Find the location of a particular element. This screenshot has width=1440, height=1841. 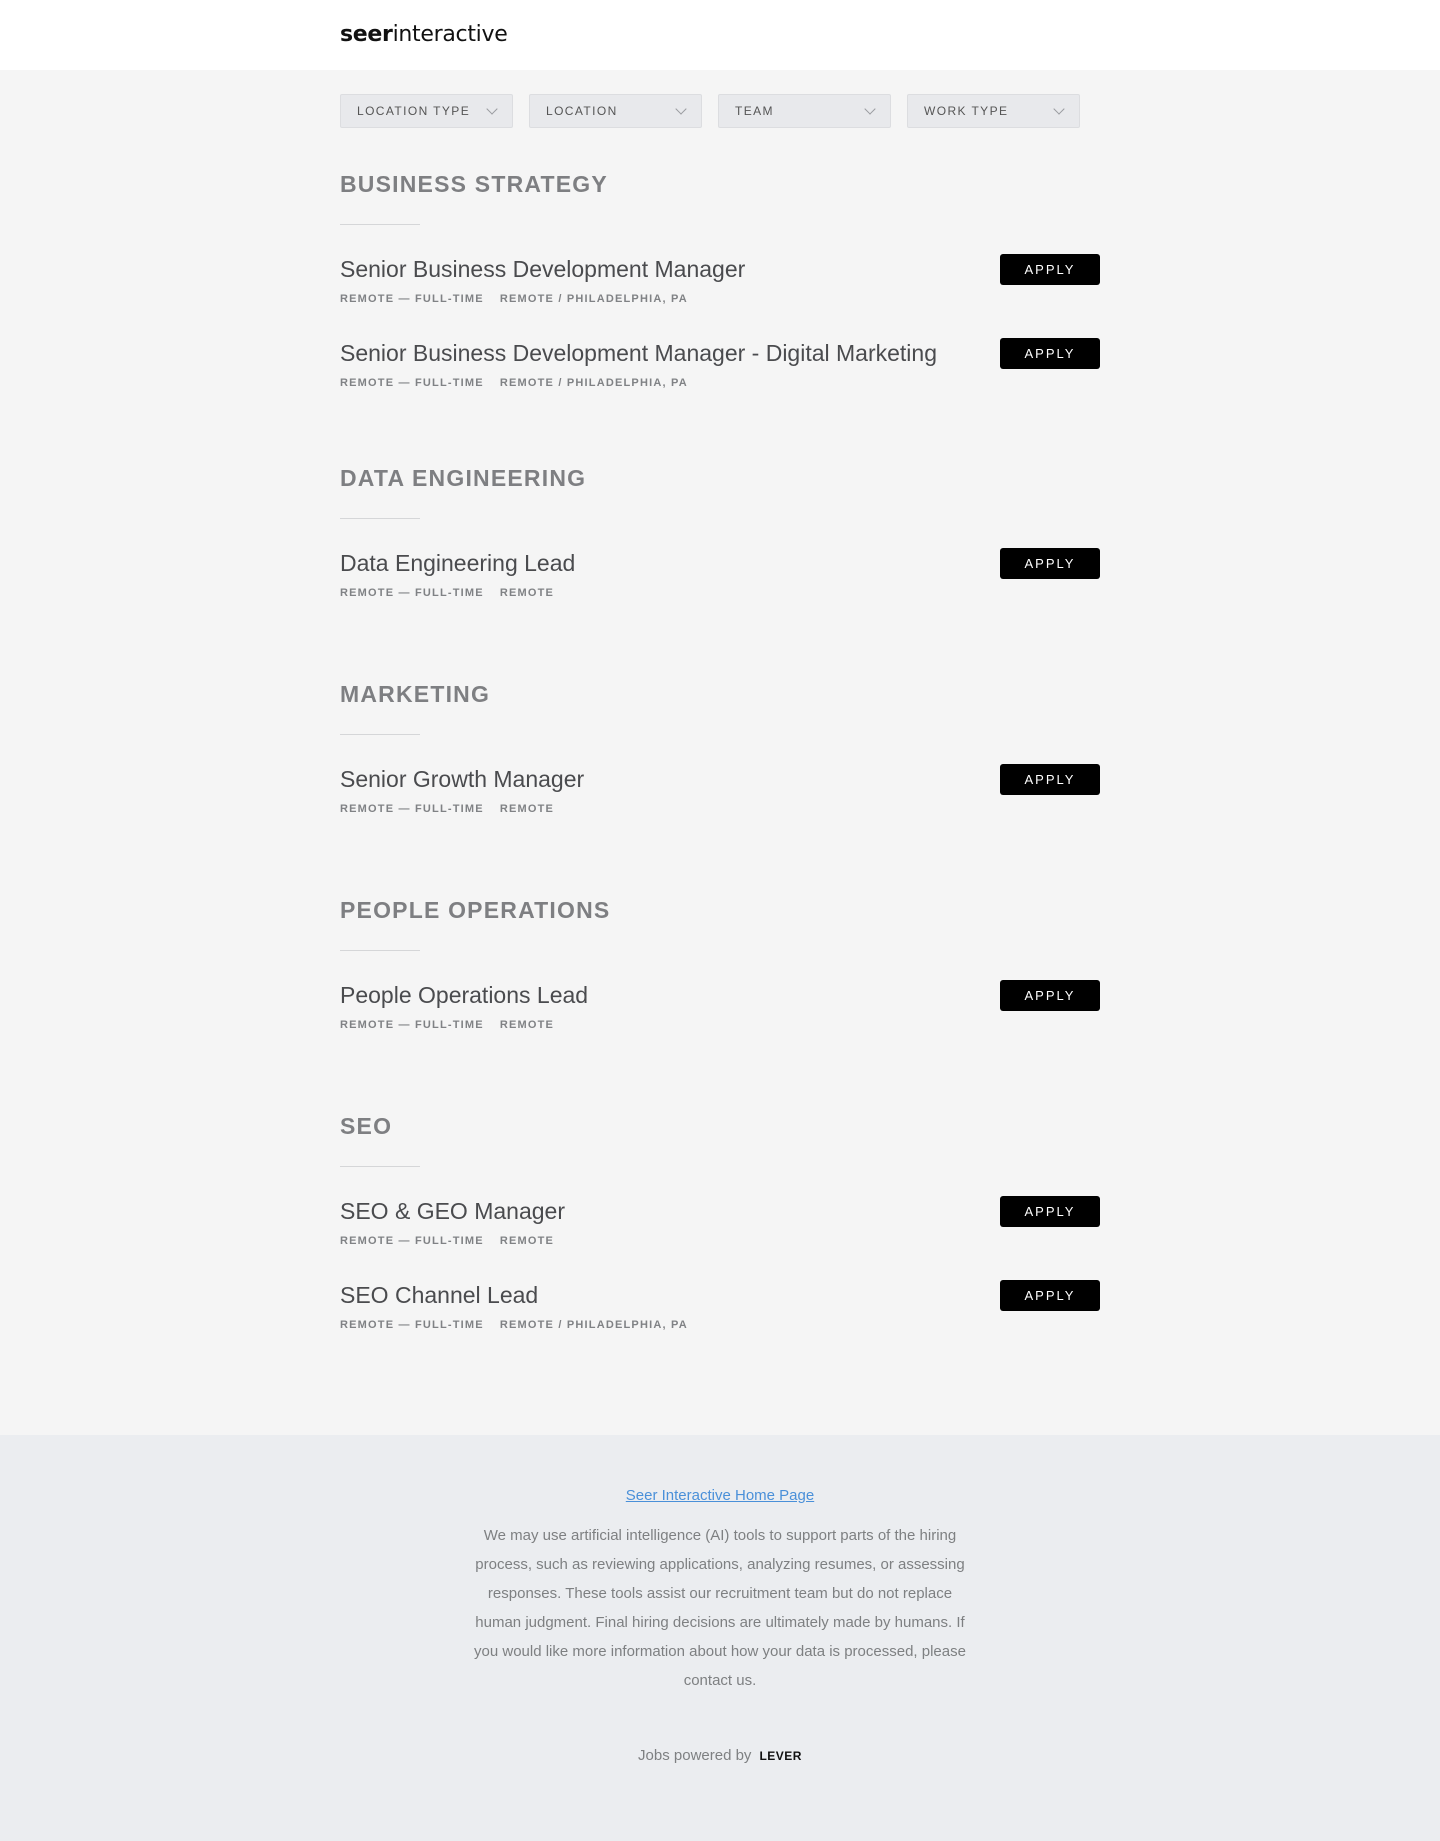

filter-label: TEAM is located at coordinates (754, 111).